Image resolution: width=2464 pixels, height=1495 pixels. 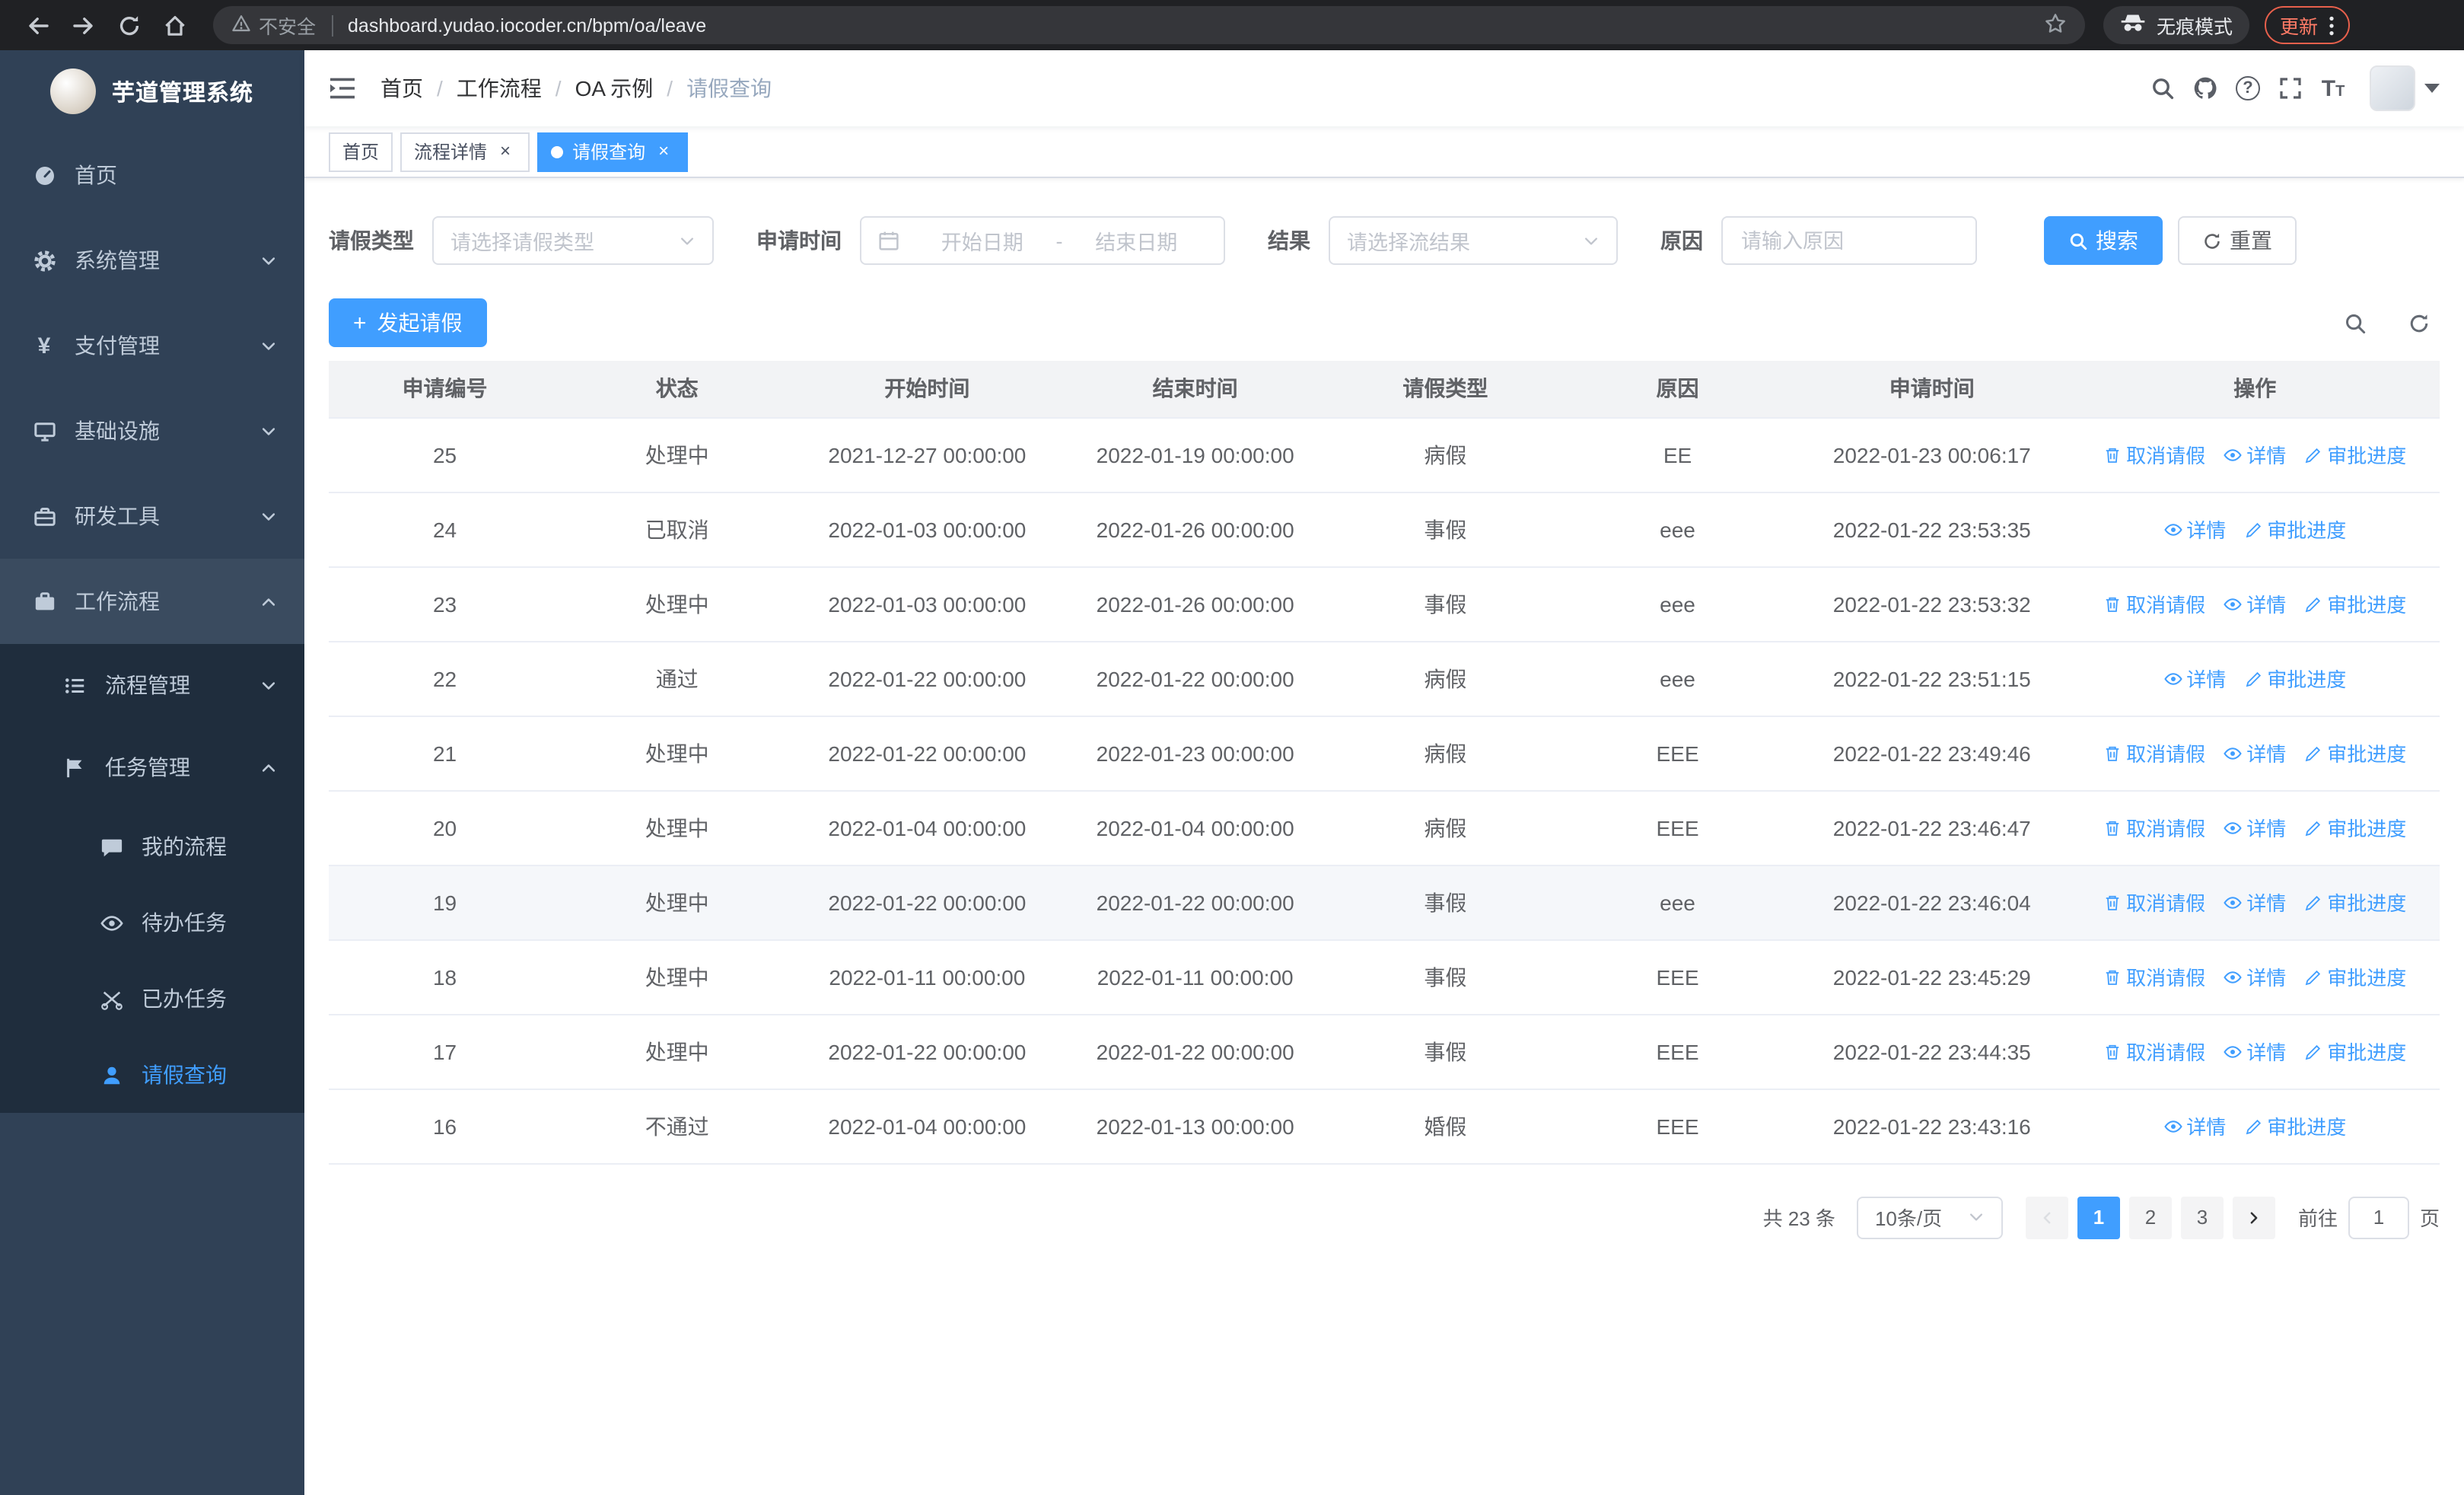 I want to click on hamburger-icon, so click(x=342, y=88).